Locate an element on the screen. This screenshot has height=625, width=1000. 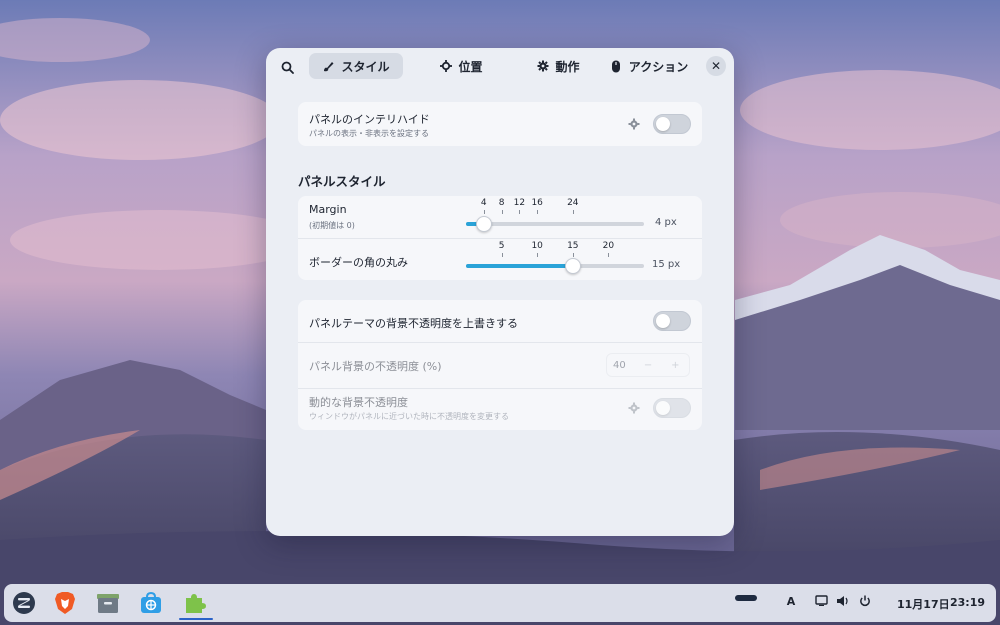
taskbar: A 11月17日 23:19 is located at coordinates (500, 603).